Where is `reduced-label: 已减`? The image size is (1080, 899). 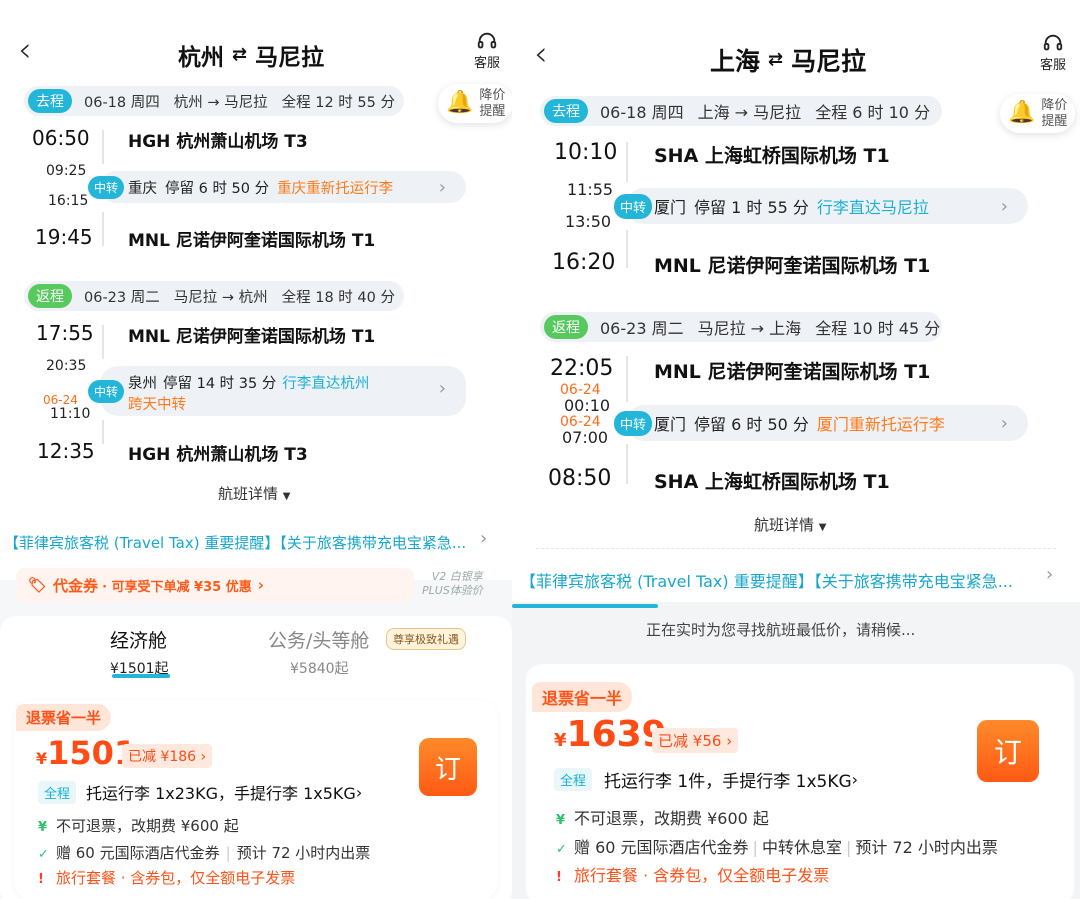
reduced-label: 已减 is located at coordinates (673, 741).